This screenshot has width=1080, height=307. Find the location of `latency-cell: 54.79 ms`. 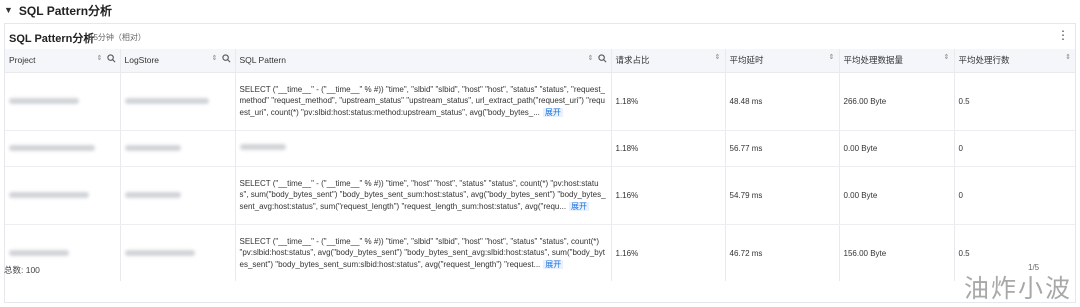

latency-cell: 54.79 ms is located at coordinates (782, 195).